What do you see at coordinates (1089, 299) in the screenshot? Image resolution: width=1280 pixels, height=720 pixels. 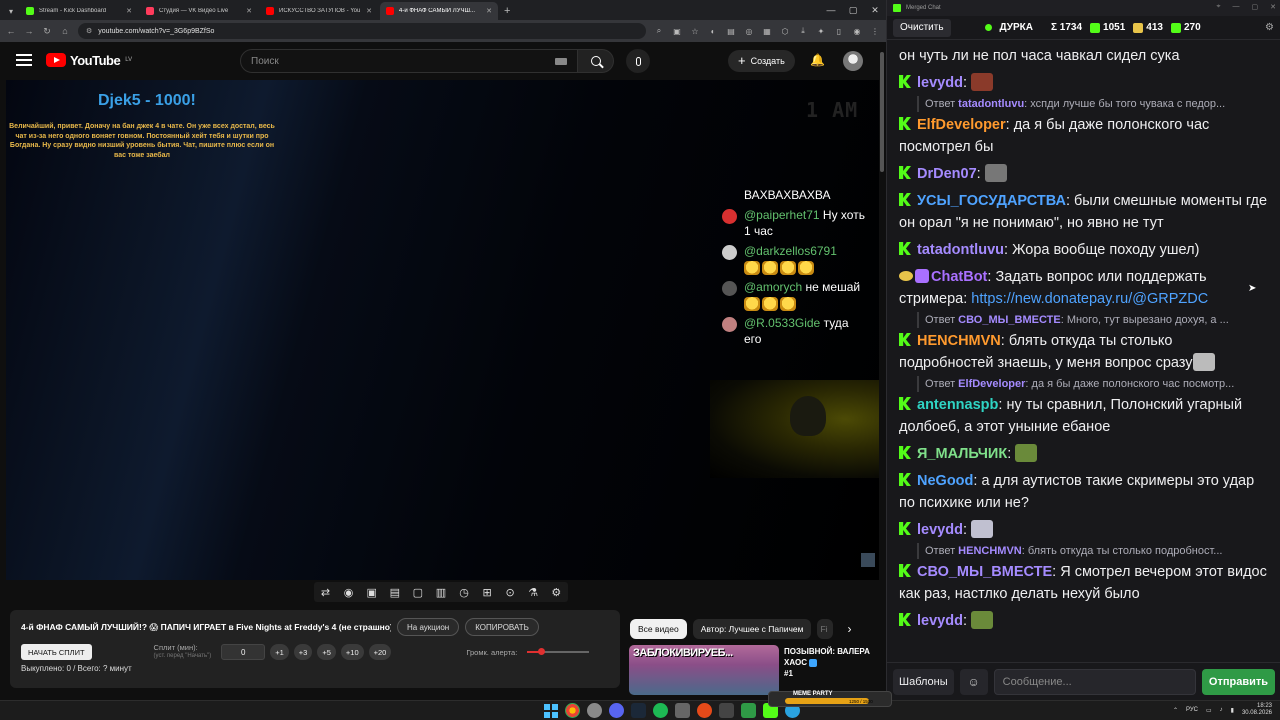 I see `donate-link: https://new.donatepay.ru/@GRPZDC` at bounding box center [1089, 299].